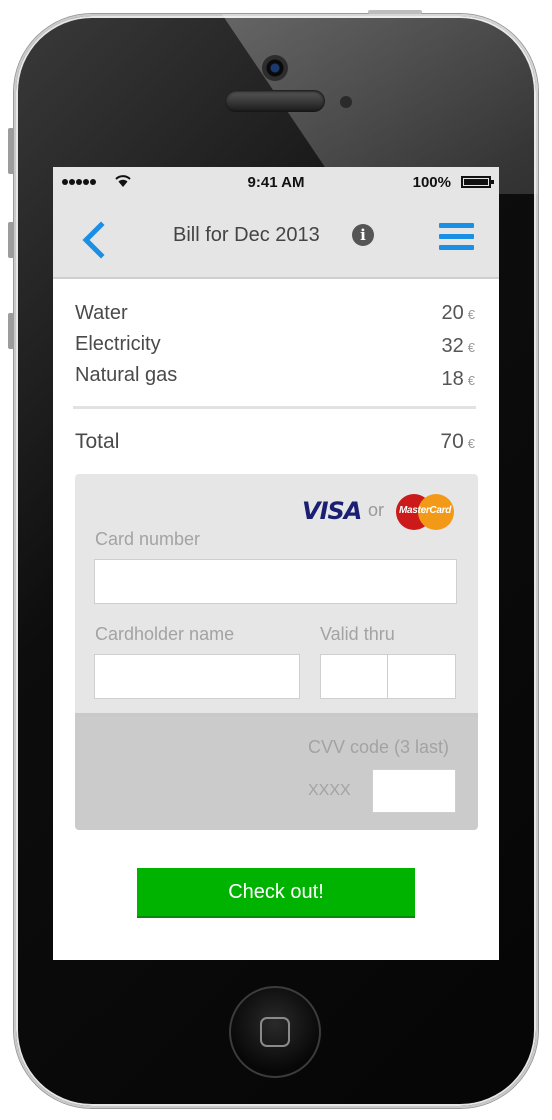 The width and height of the screenshot is (552, 1120). What do you see at coordinates (457, 441) in the screenshot?
I see `total-amount: 70 €` at bounding box center [457, 441].